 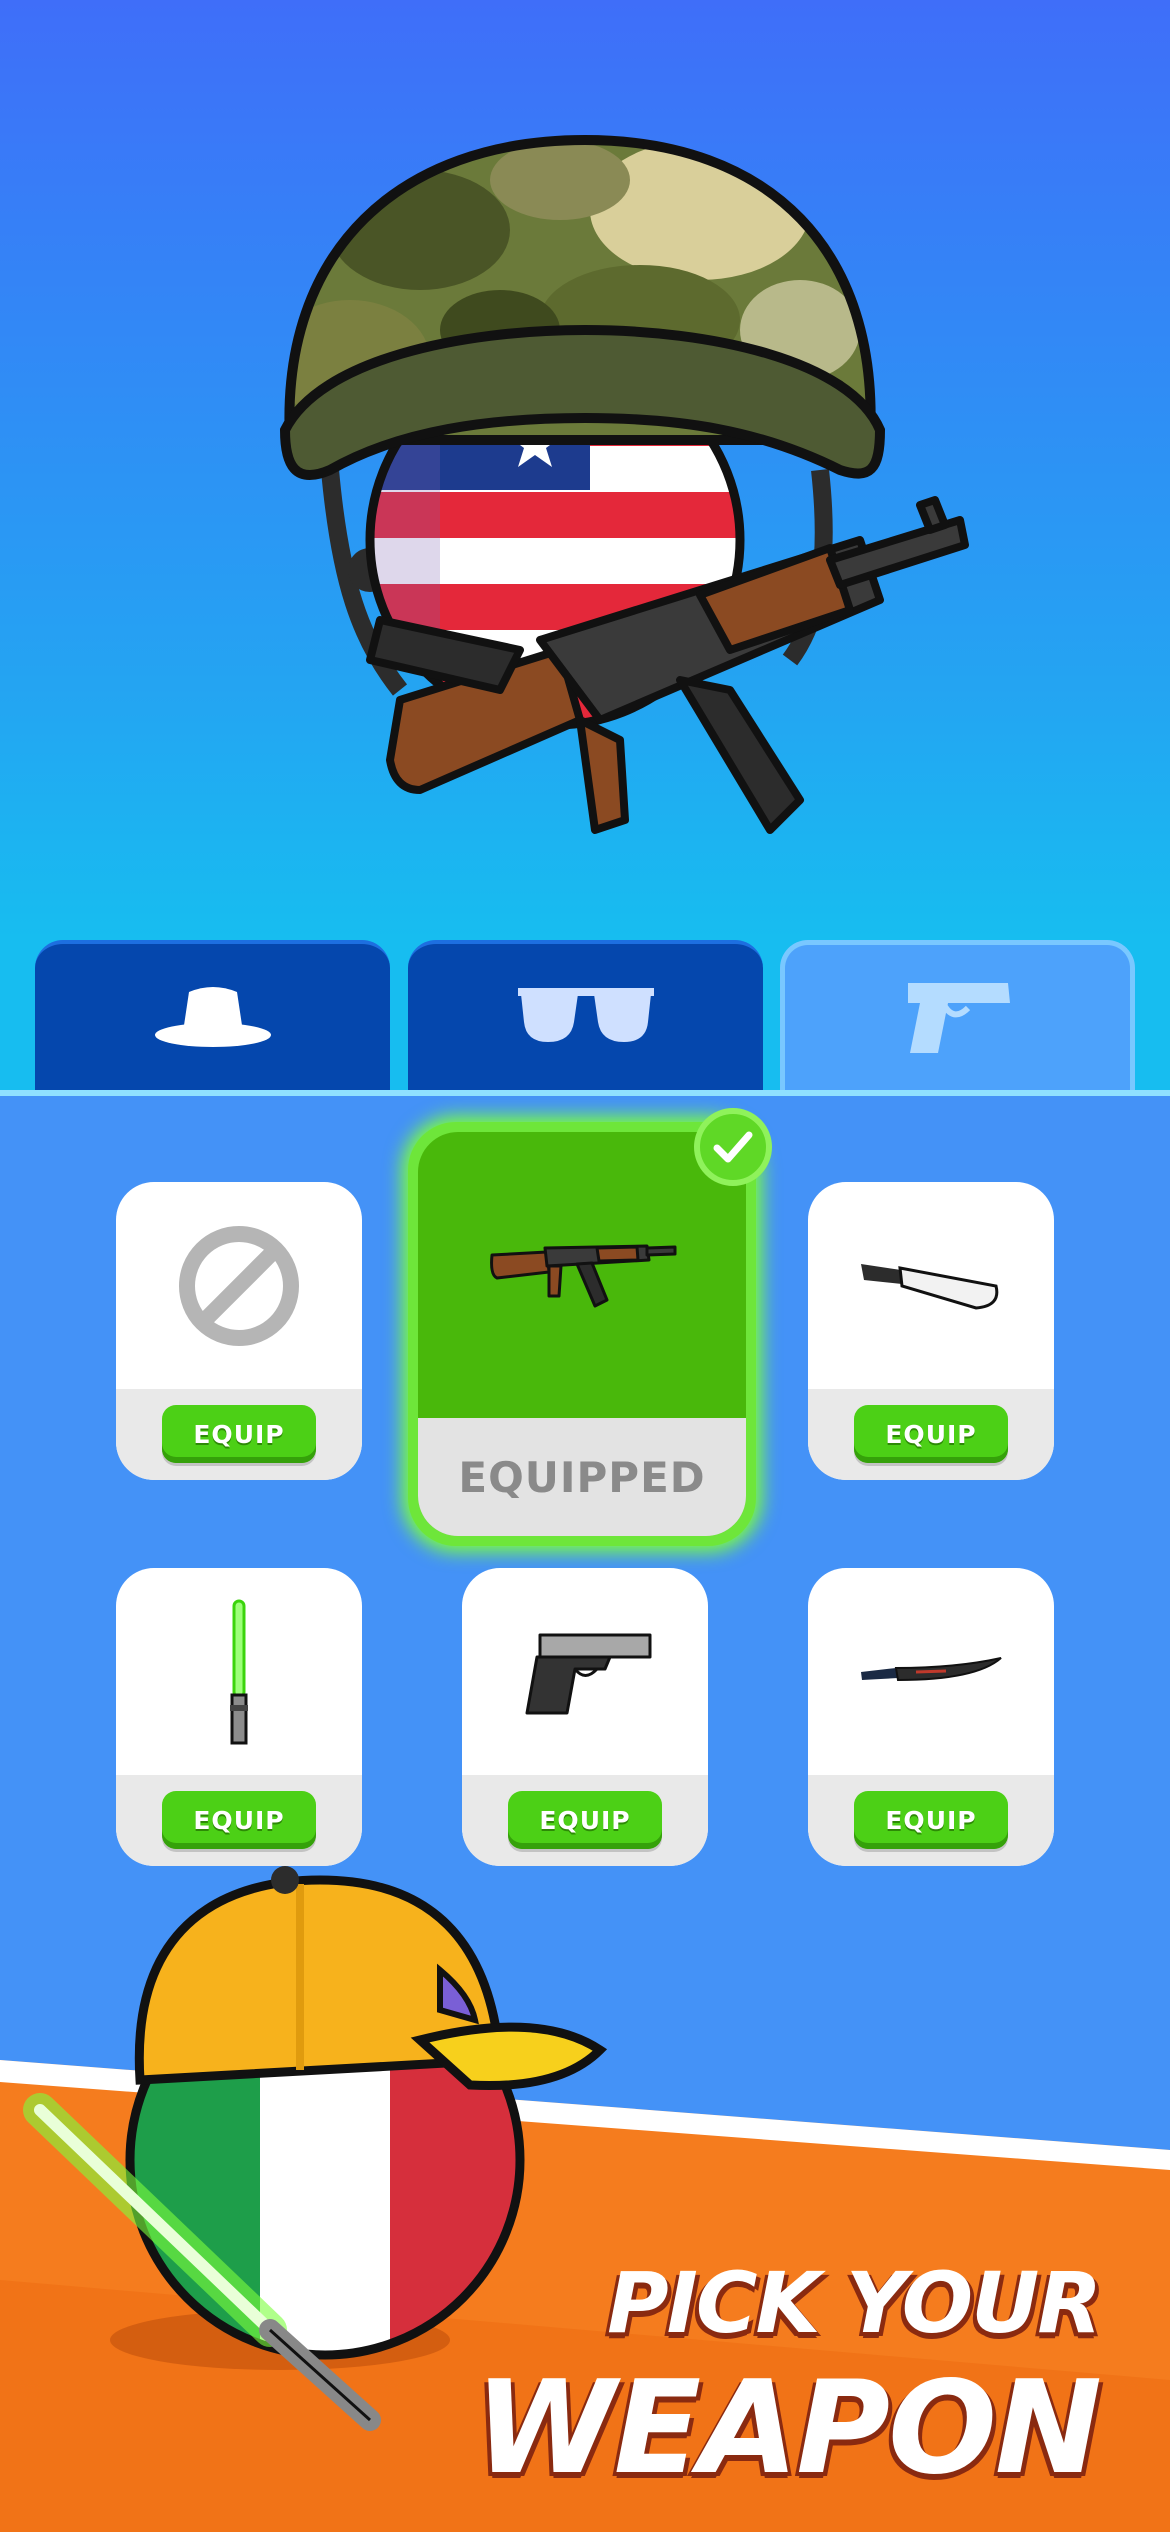 What do you see at coordinates (582, 1477) in the screenshot?
I see `equipped-label: EQUIPPED` at bounding box center [582, 1477].